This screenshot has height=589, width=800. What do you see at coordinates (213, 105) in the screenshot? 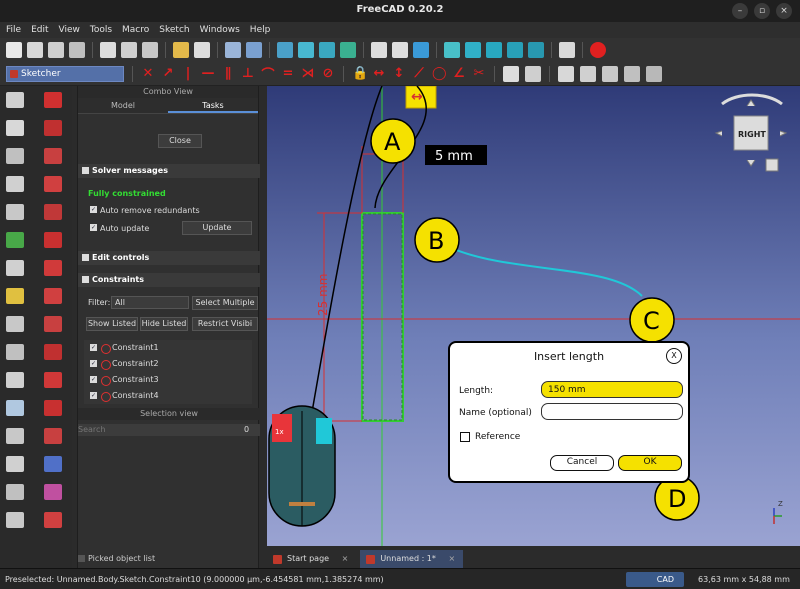
I see `tab-tasks: Tasks` at bounding box center [213, 105].